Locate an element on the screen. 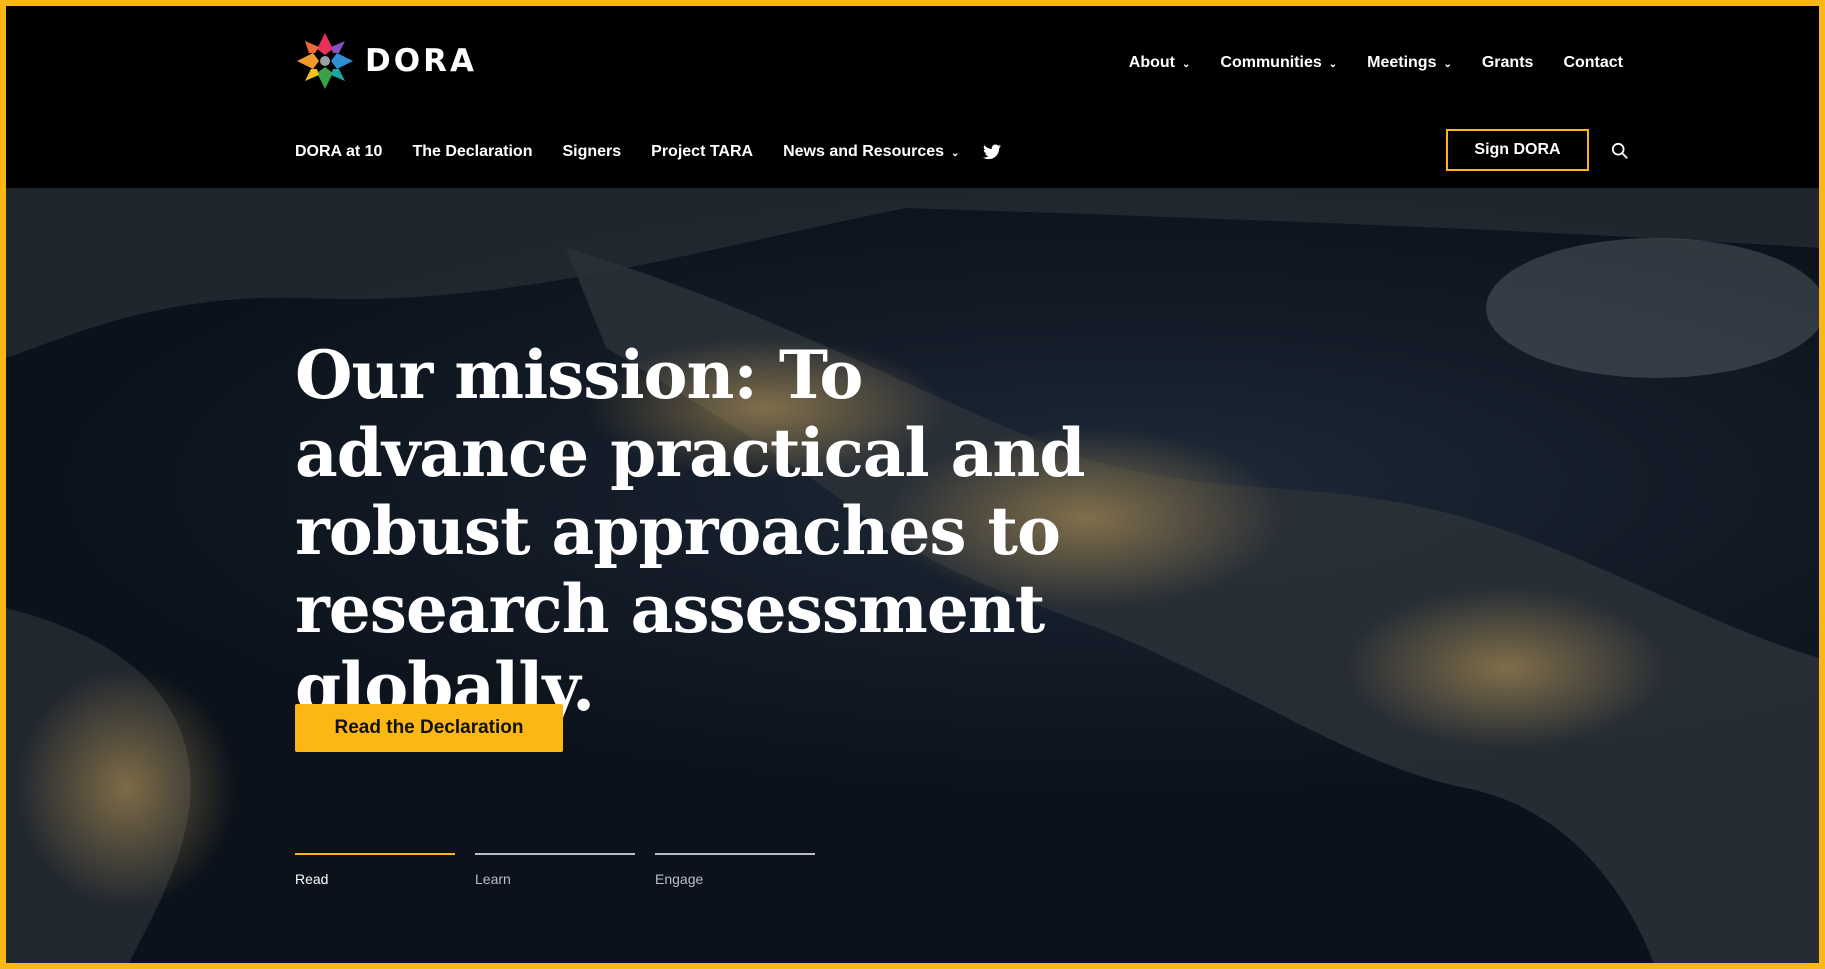 This screenshot has height=969, width=1825. nav-signers: Signers is located at coordinates (591, 152).